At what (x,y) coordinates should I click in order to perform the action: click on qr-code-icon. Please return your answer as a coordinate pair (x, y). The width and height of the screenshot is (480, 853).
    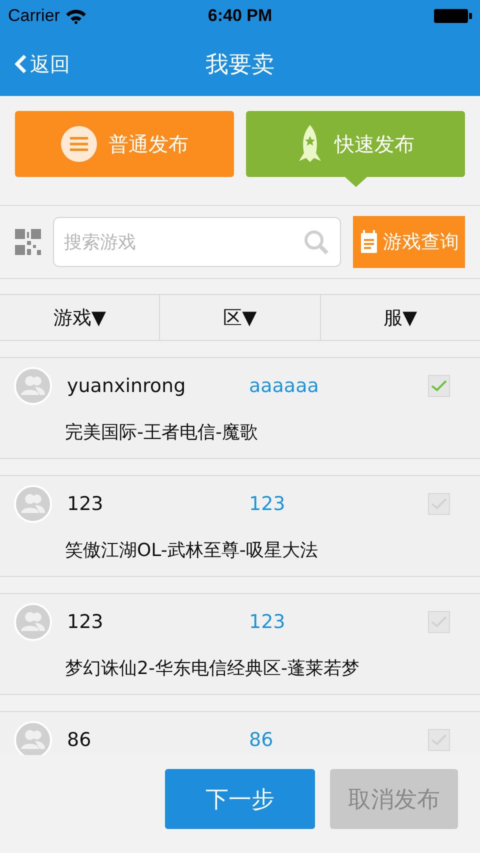
    Looking at the image, I should click on (28, 242).